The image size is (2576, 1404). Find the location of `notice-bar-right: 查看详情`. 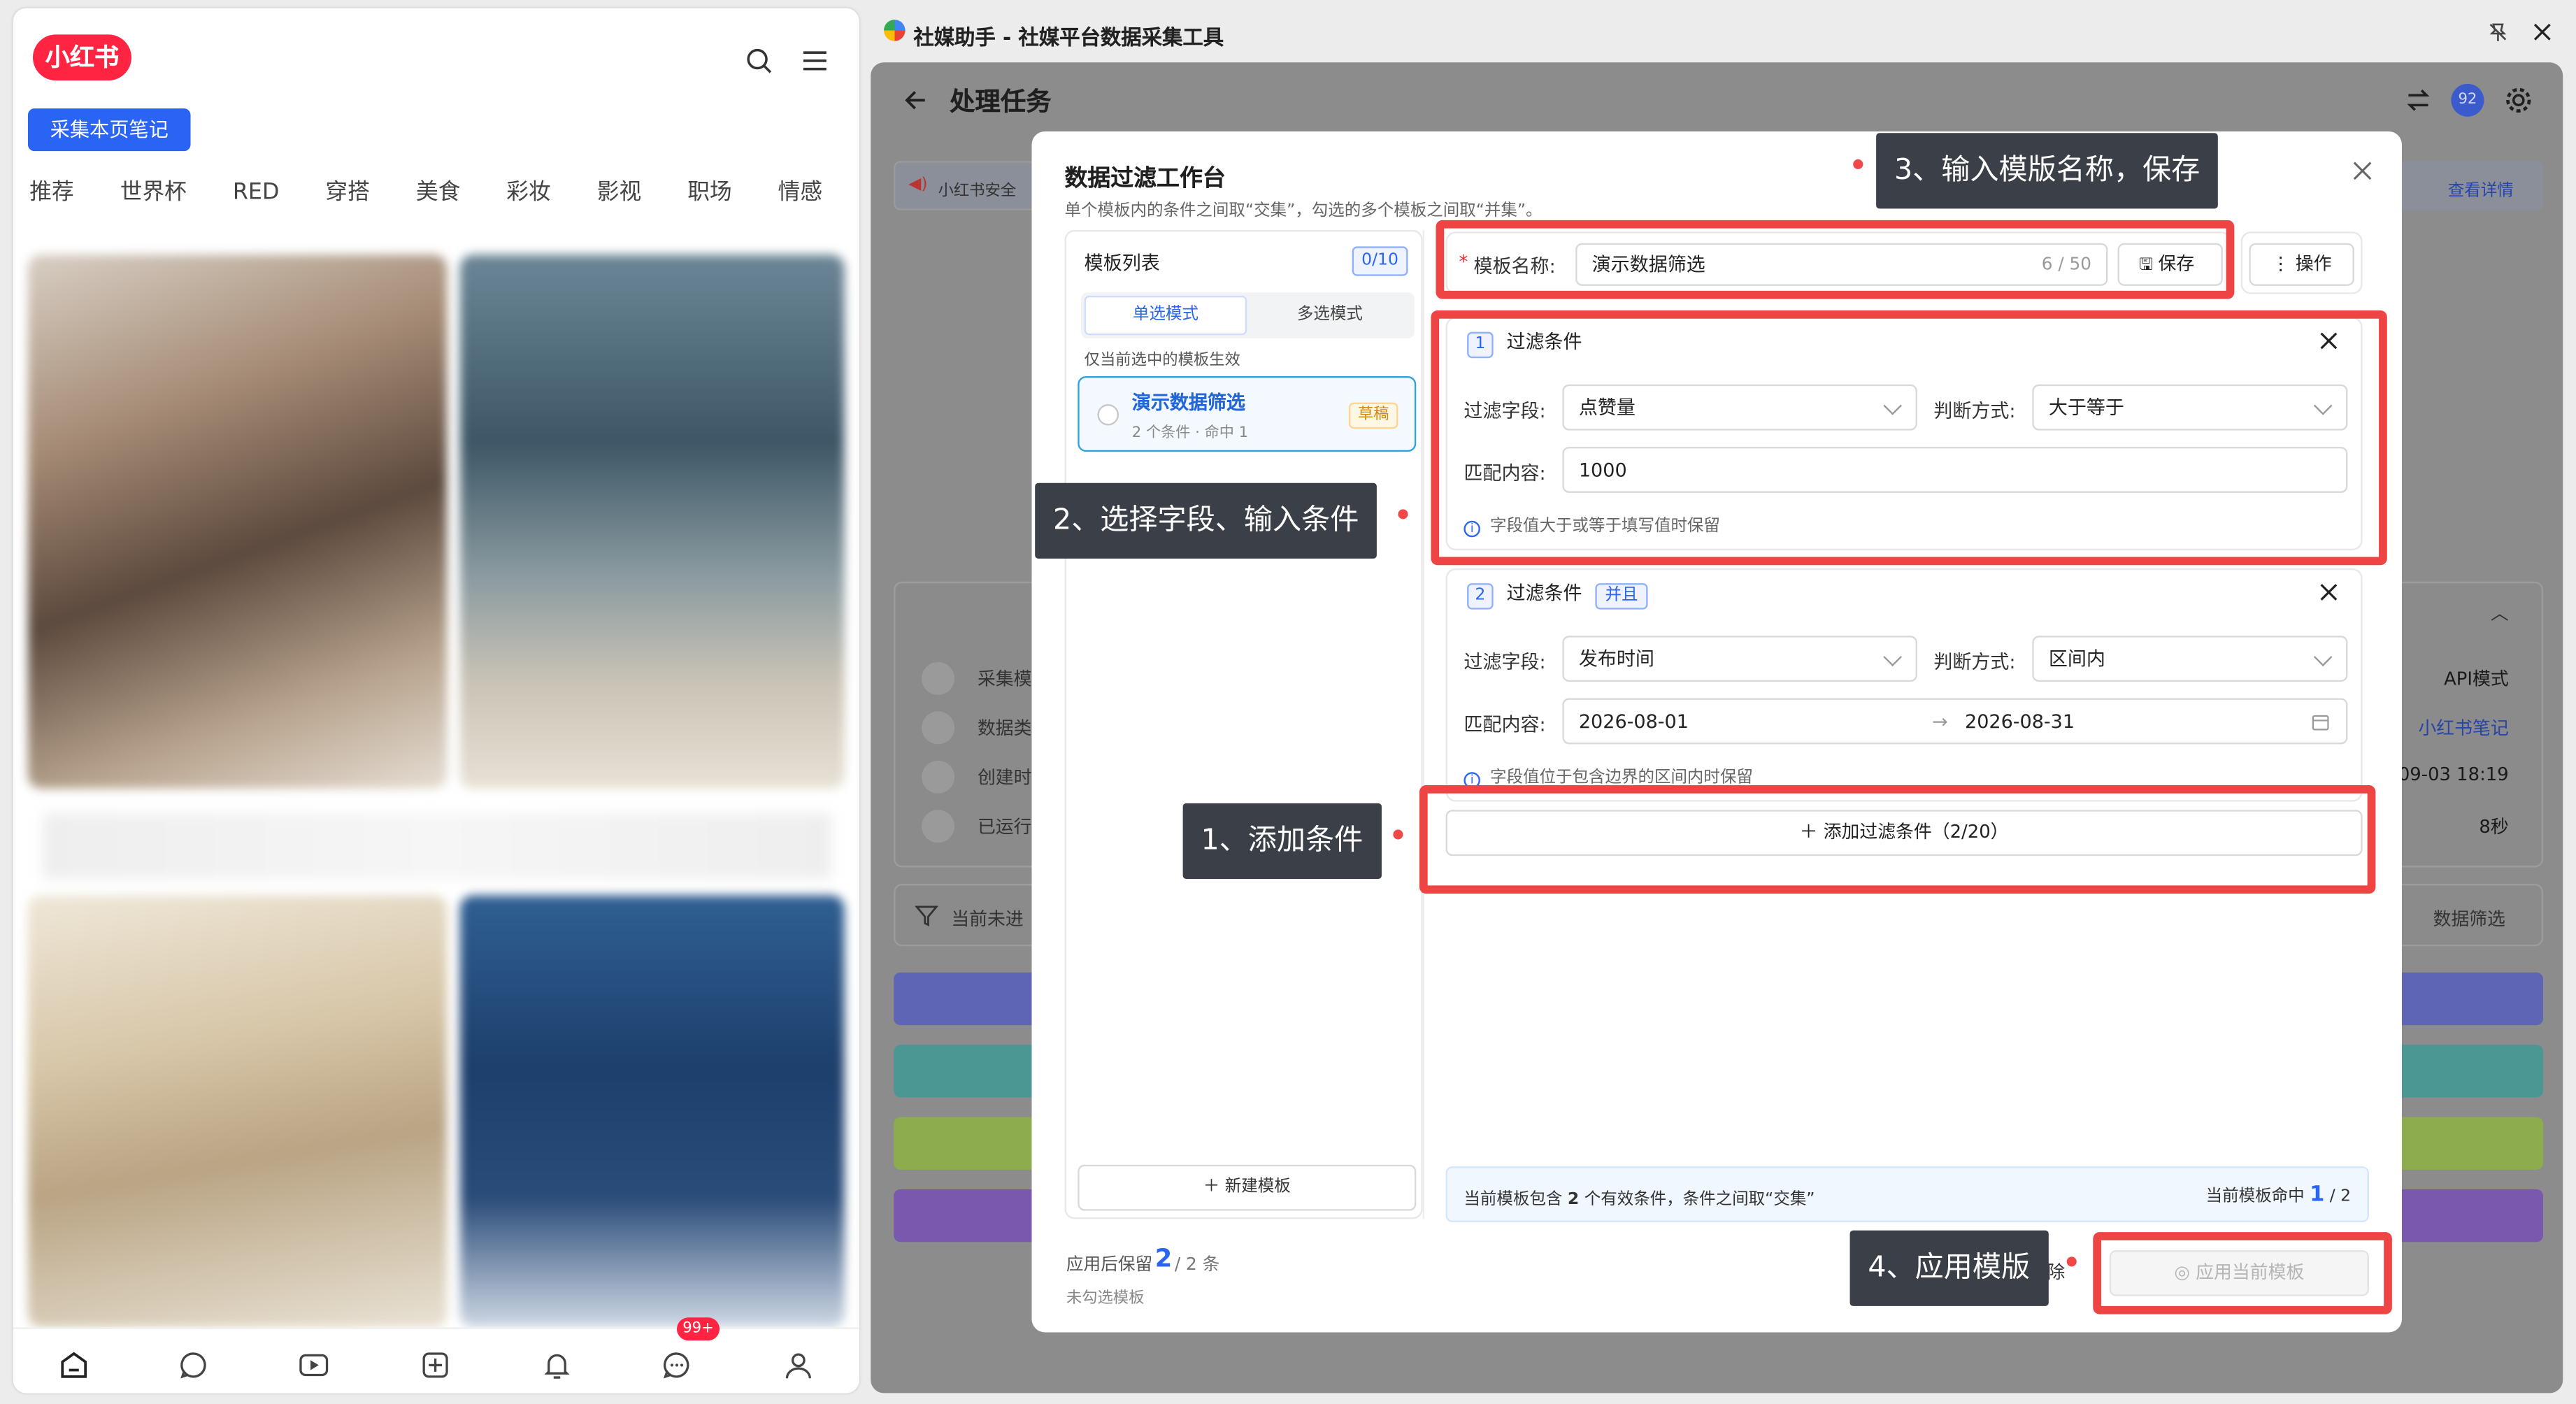

notice-bar-right: 查看详情 is located at coordinates (2471, 186).